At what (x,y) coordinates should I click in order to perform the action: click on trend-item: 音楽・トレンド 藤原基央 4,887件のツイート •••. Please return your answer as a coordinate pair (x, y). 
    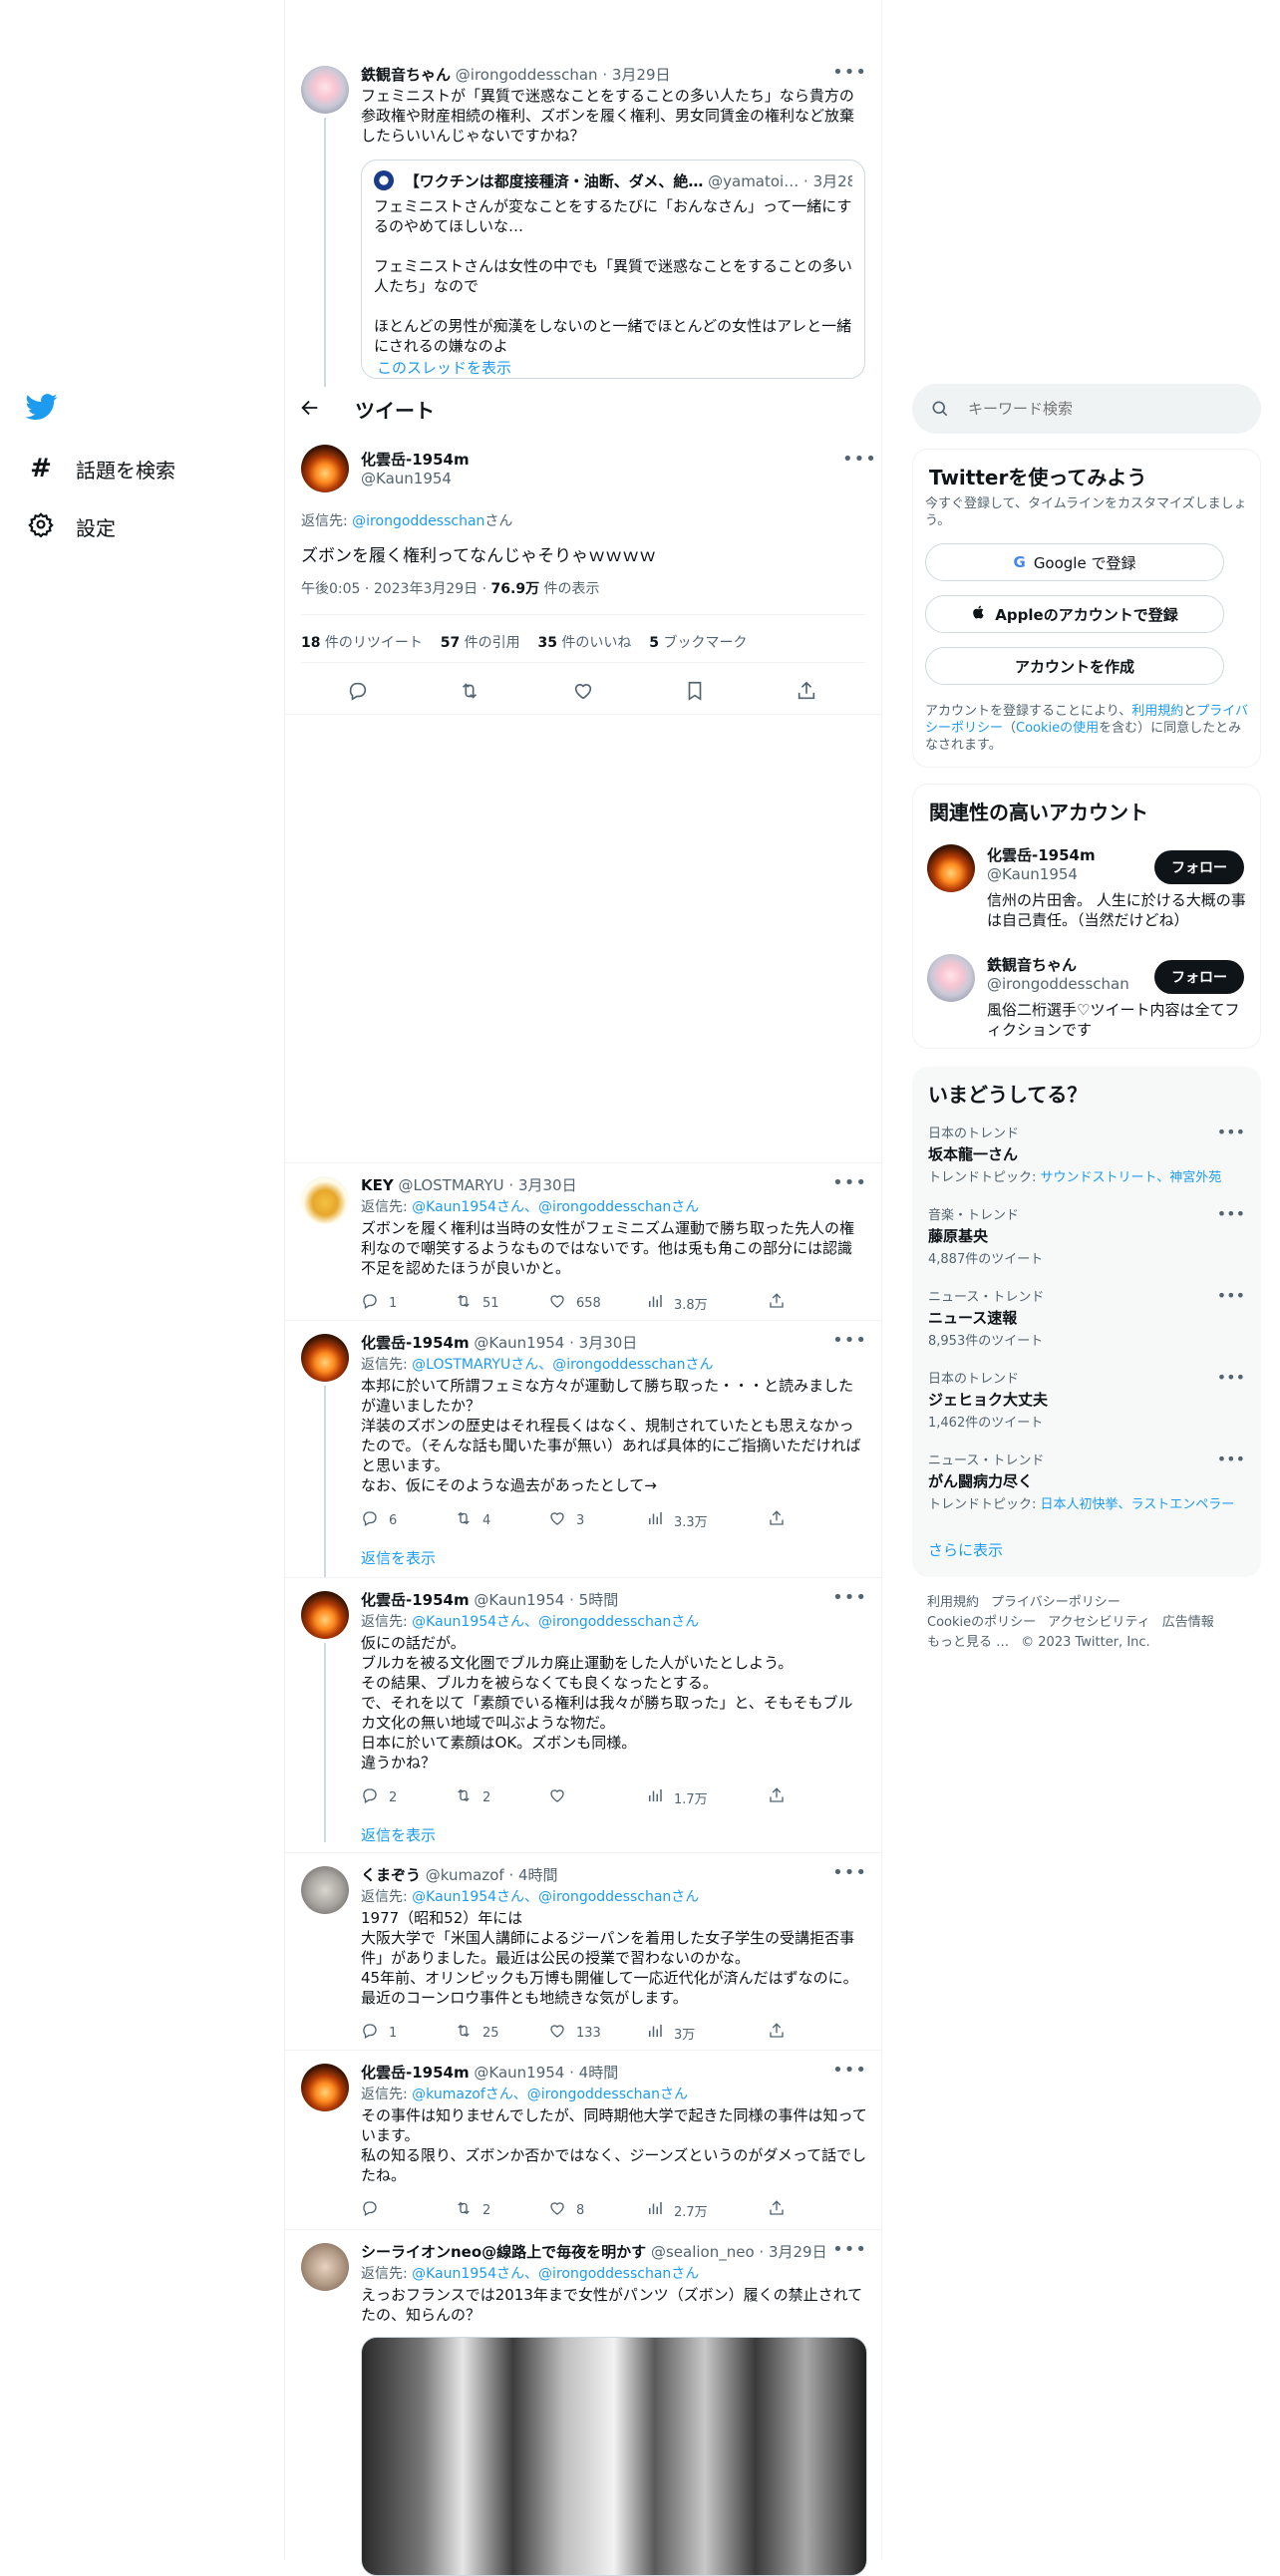
    Looking at the image, I should click on (1086, 1235).